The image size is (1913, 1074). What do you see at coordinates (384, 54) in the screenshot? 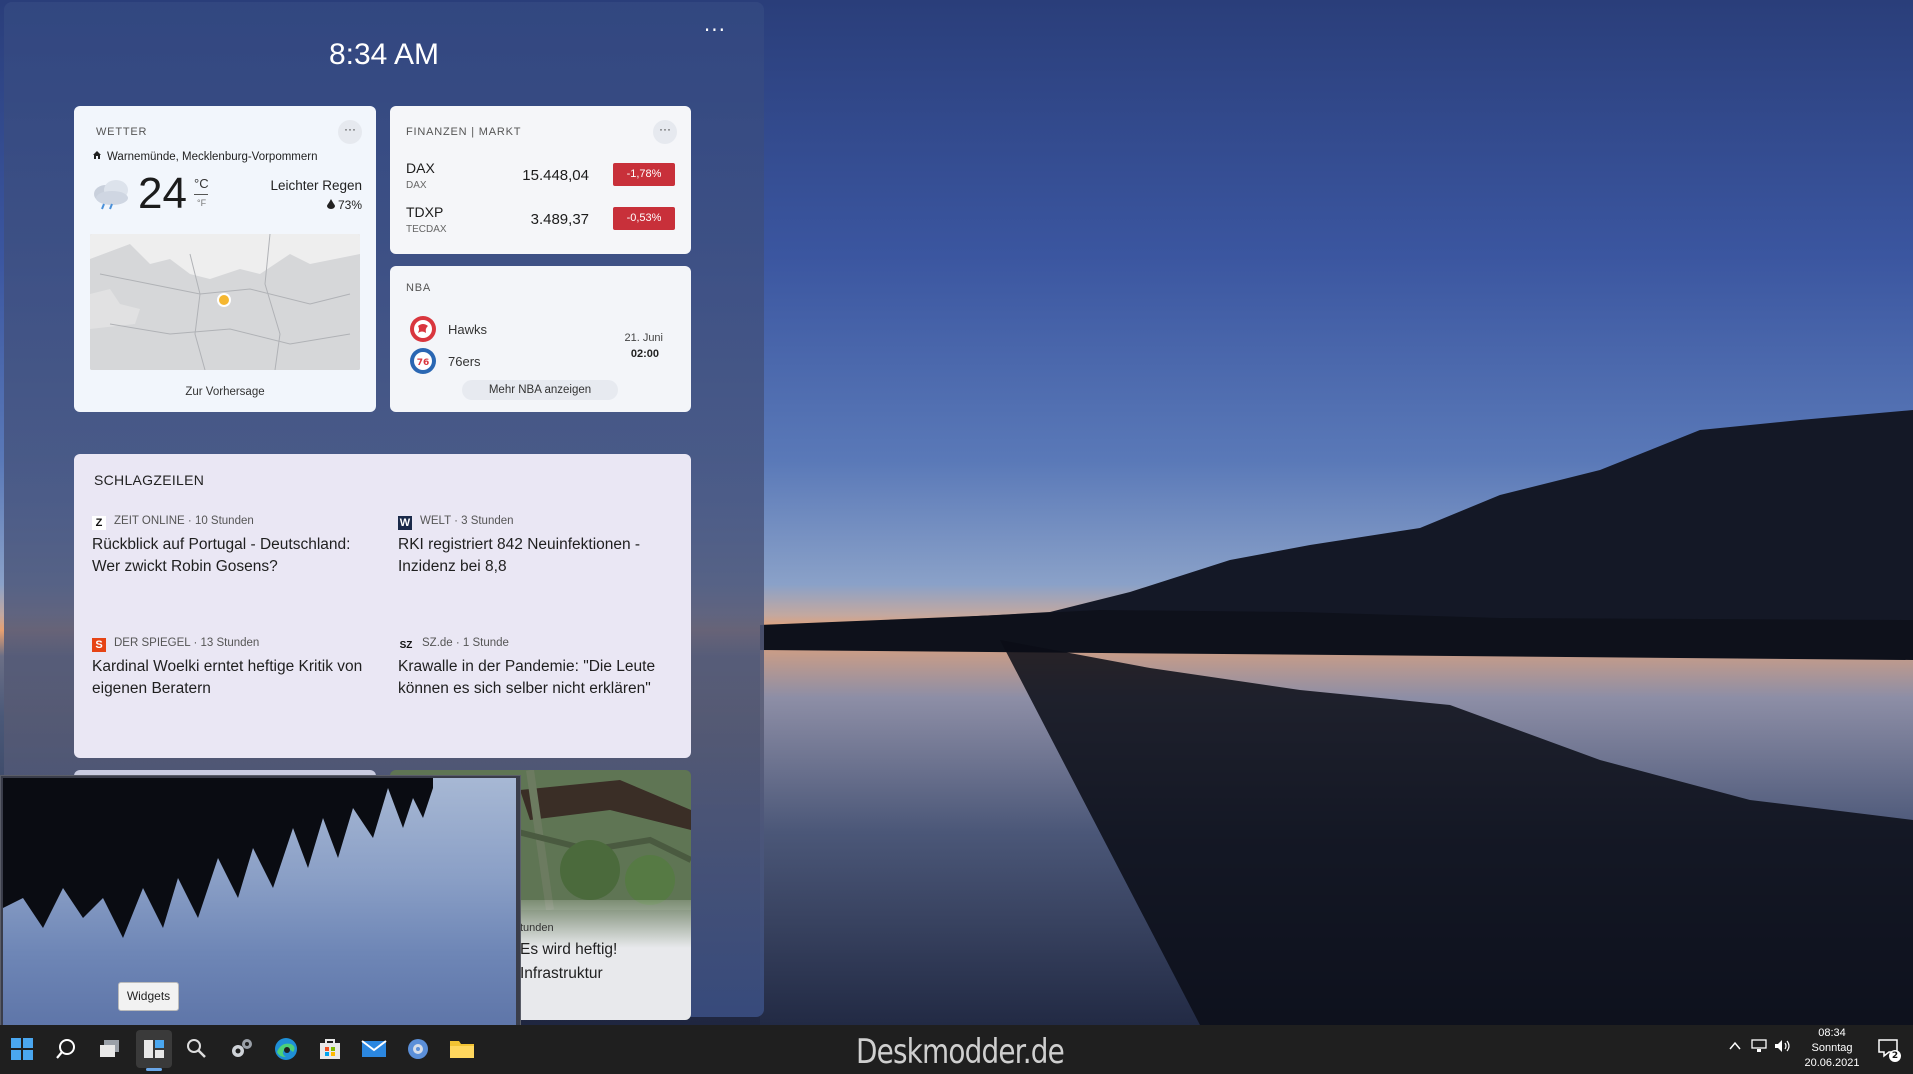
I see `panel-time: 8:34 AM` at bounding box center [384, 54].